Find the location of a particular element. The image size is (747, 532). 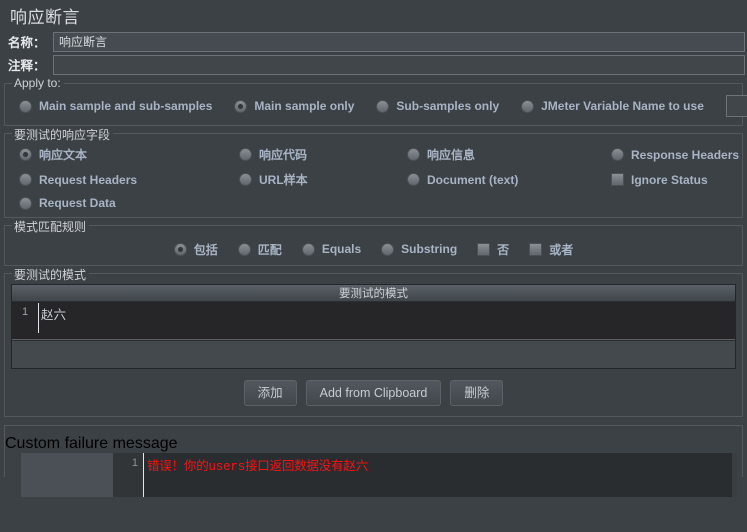

checkbox-not: 否 is located at coordinates (493, 249).